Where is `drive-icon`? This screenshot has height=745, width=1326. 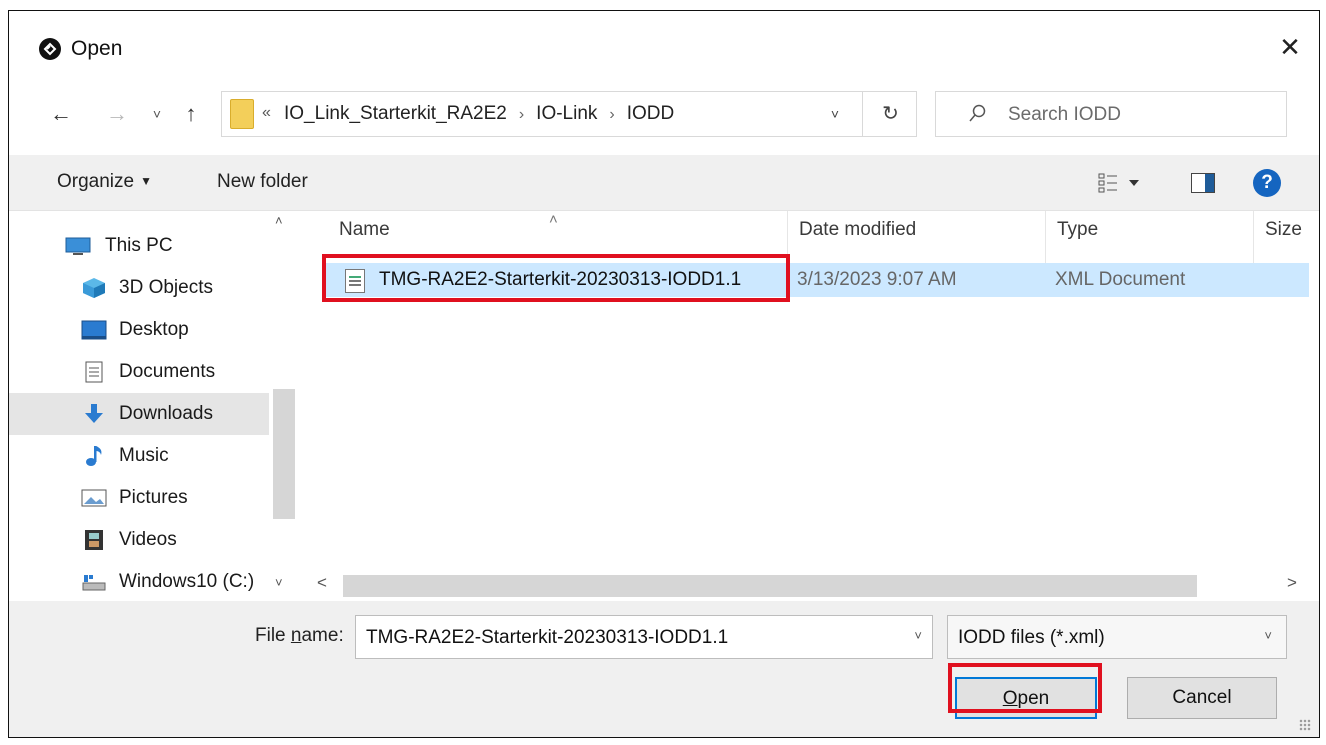 drive-icon is located at coordinates (94, 583).